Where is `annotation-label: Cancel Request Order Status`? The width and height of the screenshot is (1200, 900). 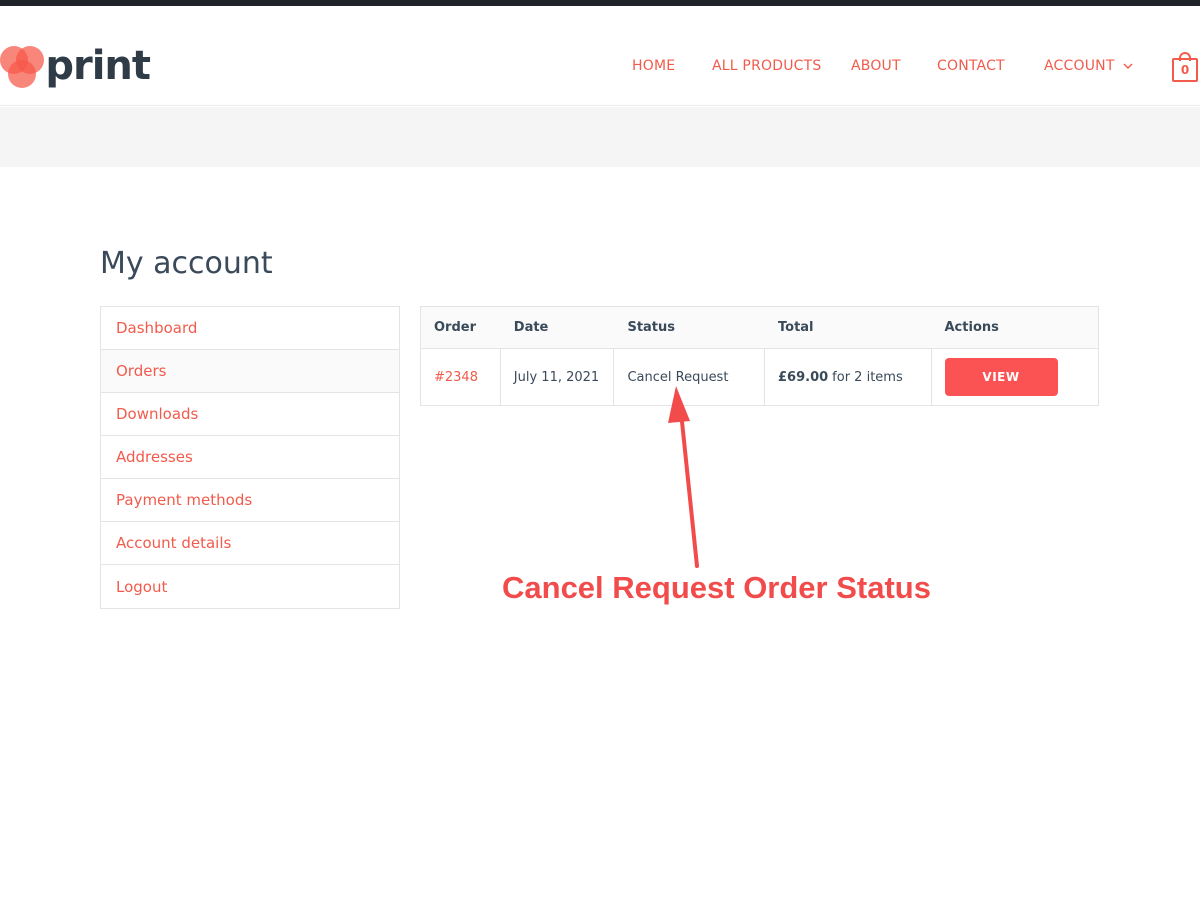 annotation-label: Cancel Request Order Status is located at coordinates (716, 587).